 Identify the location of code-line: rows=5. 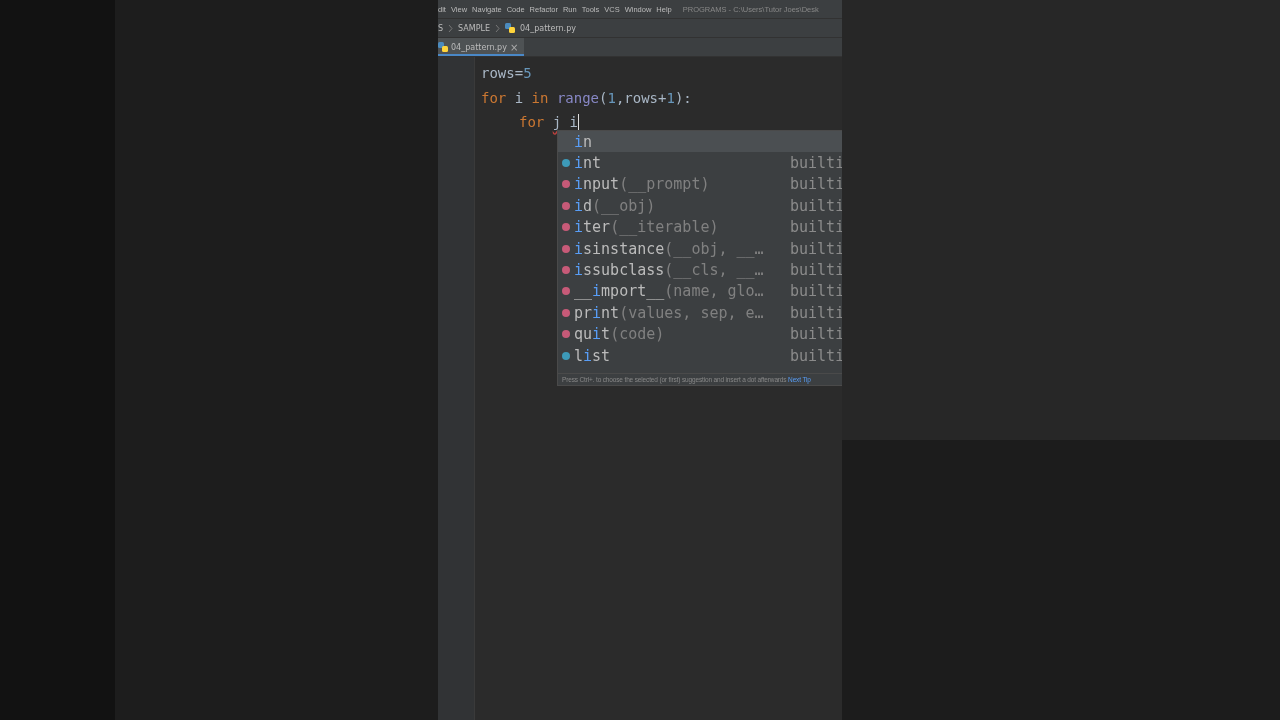
(507, 73).